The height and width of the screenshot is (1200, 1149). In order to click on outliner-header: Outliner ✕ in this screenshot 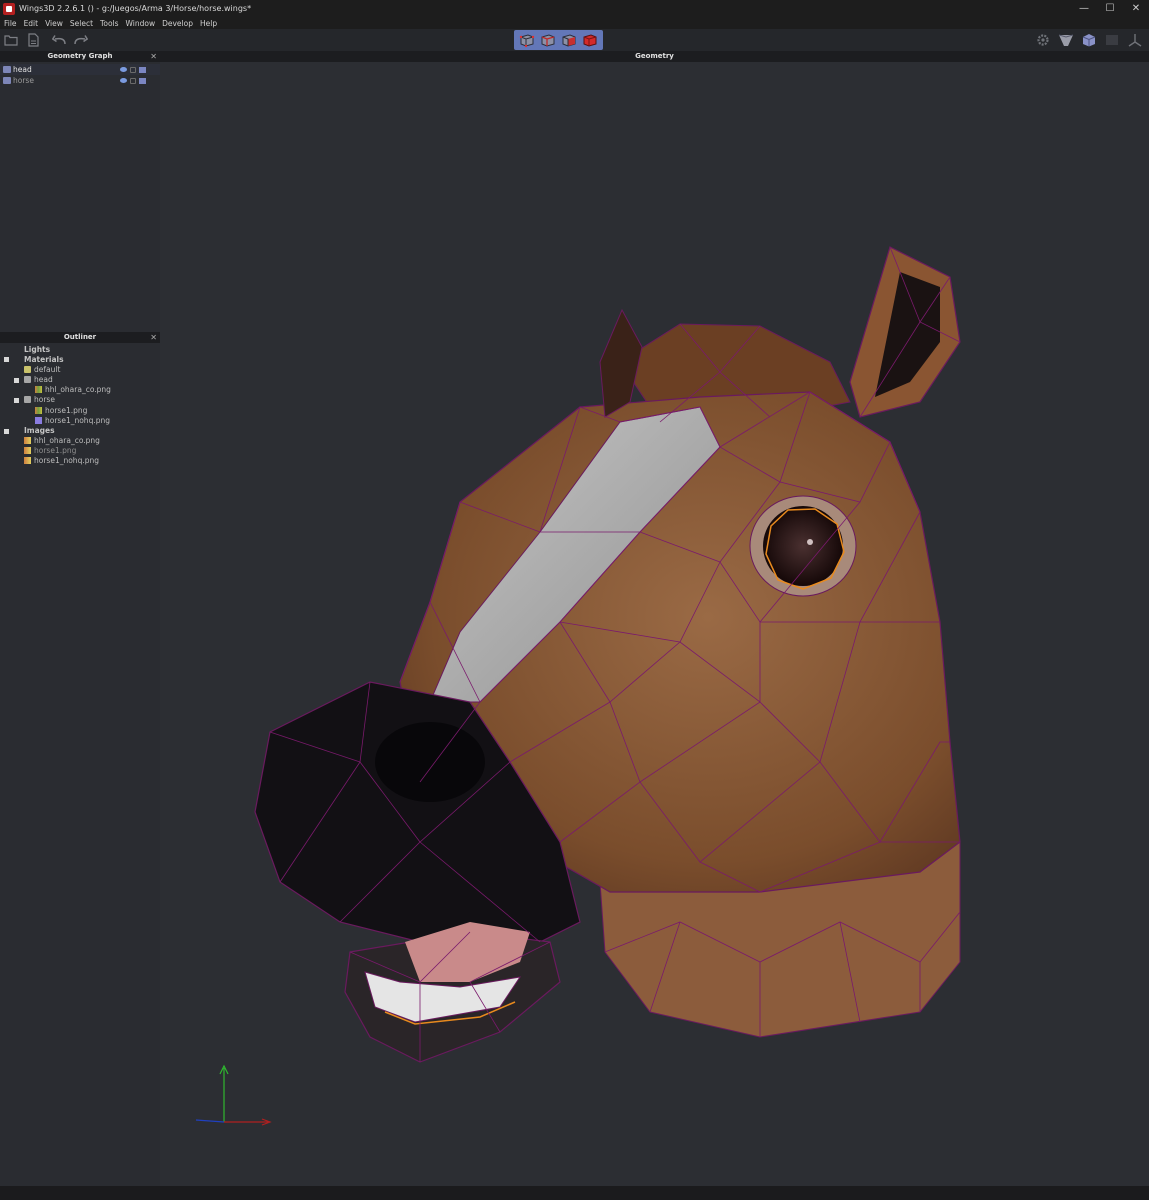, I will do `click(80, 337)`.